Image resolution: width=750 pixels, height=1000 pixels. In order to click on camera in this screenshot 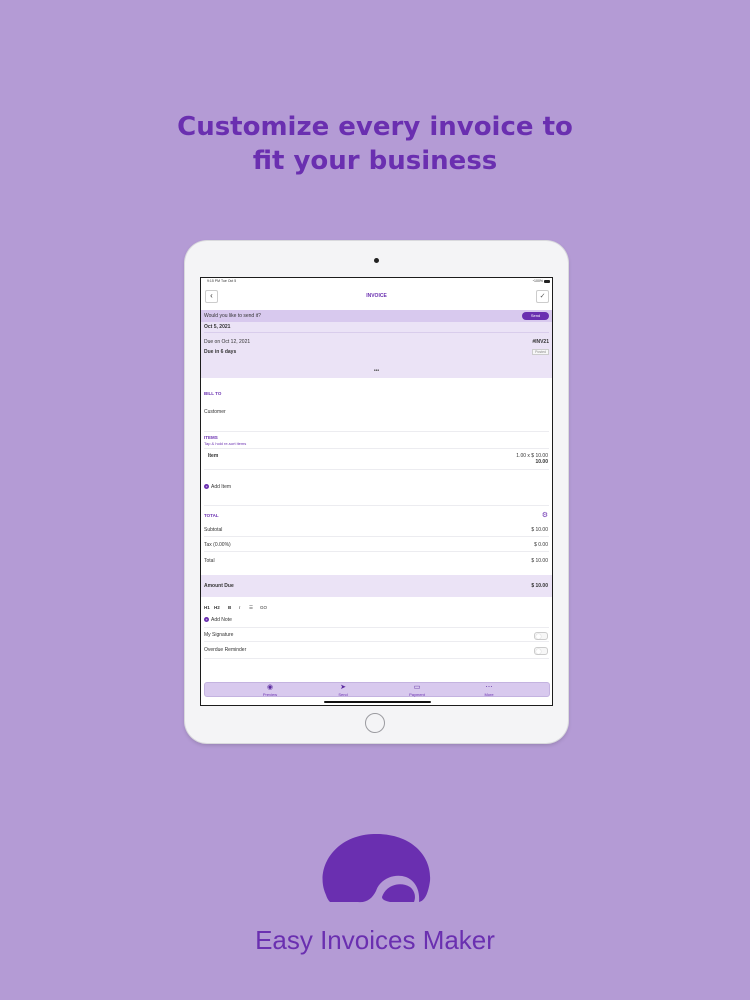, I will do `click(376, 260)`.